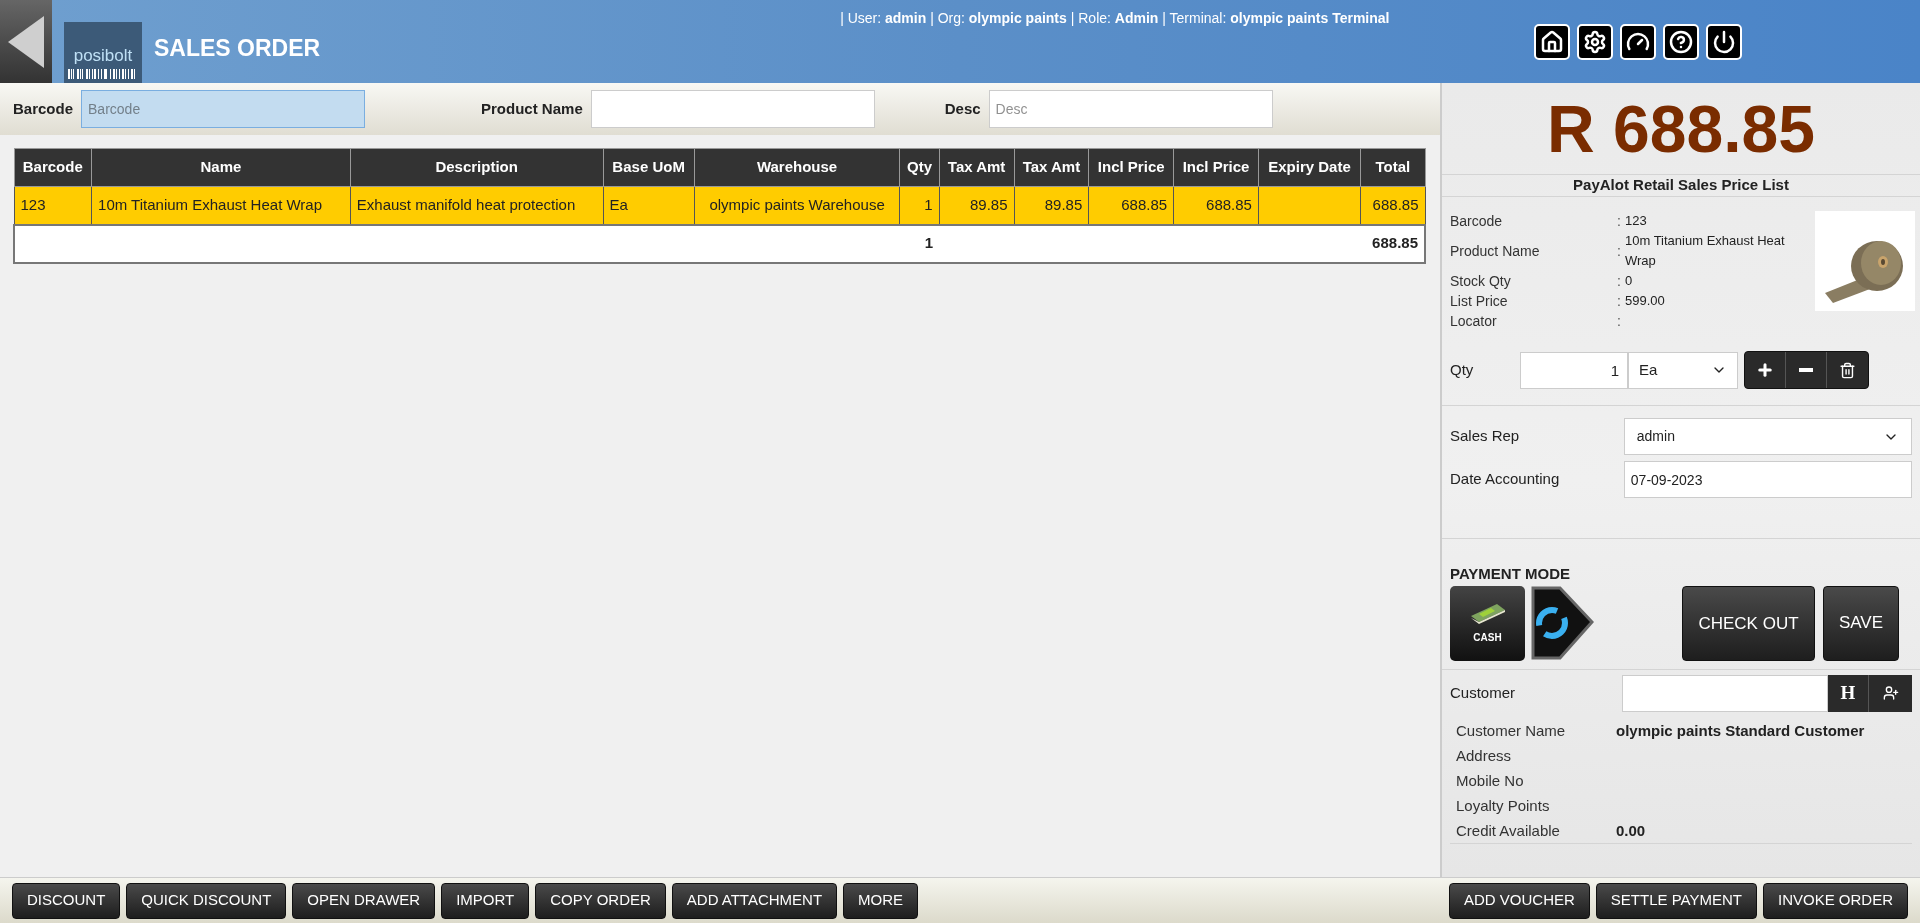 The image size is (1920, 923). Describe the element at coordinates (1309, 167) in the screenshot. I see `column-header: Expiry Date` at that location.